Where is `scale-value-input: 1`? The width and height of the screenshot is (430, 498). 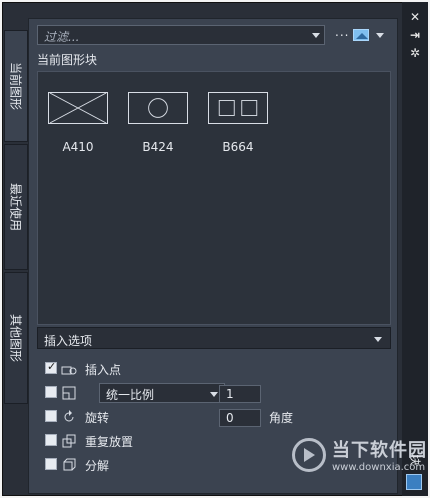 scale-value-input: 1 is located at coordinates (240, 394).